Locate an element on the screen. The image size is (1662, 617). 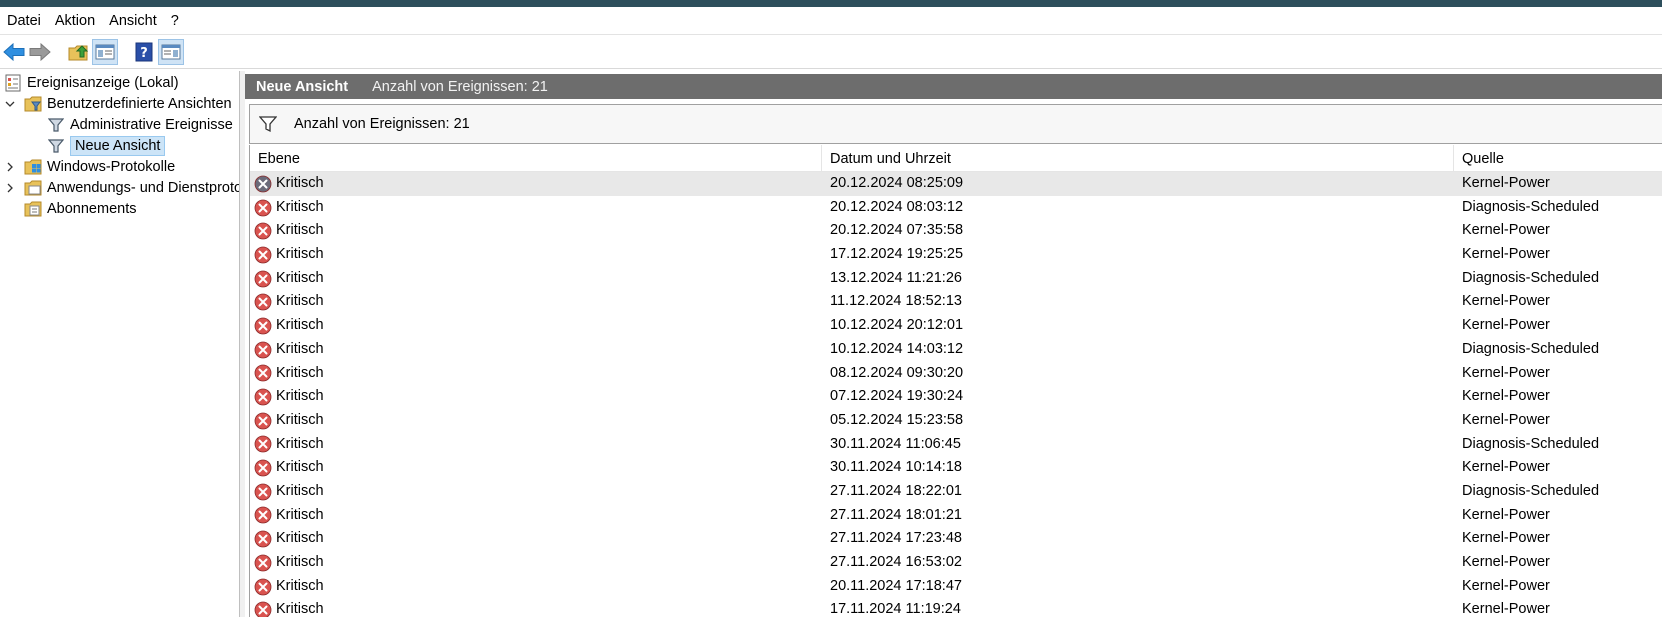
tree-item-windows-logs: Windows-Protokolle is located at coordinates (99, 167).